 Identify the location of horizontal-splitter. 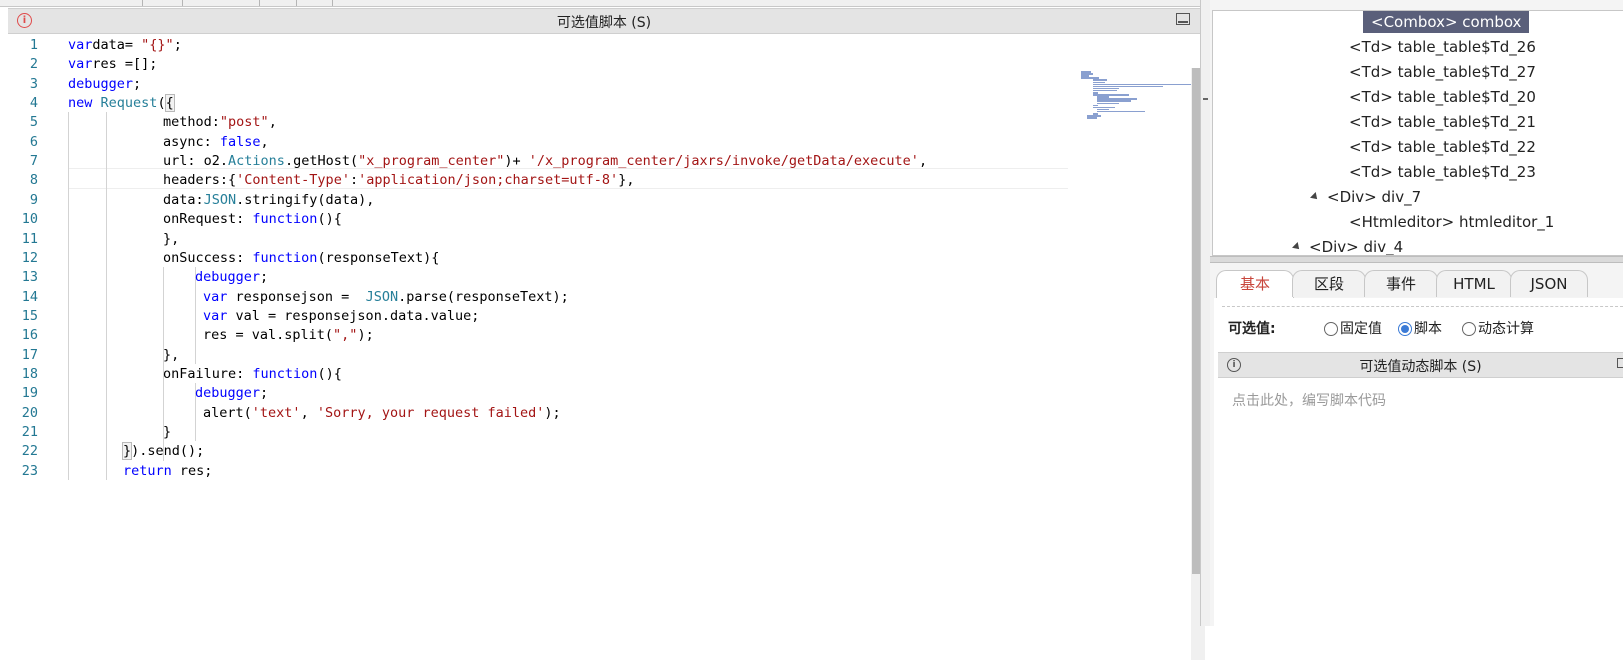
(1416, 259).